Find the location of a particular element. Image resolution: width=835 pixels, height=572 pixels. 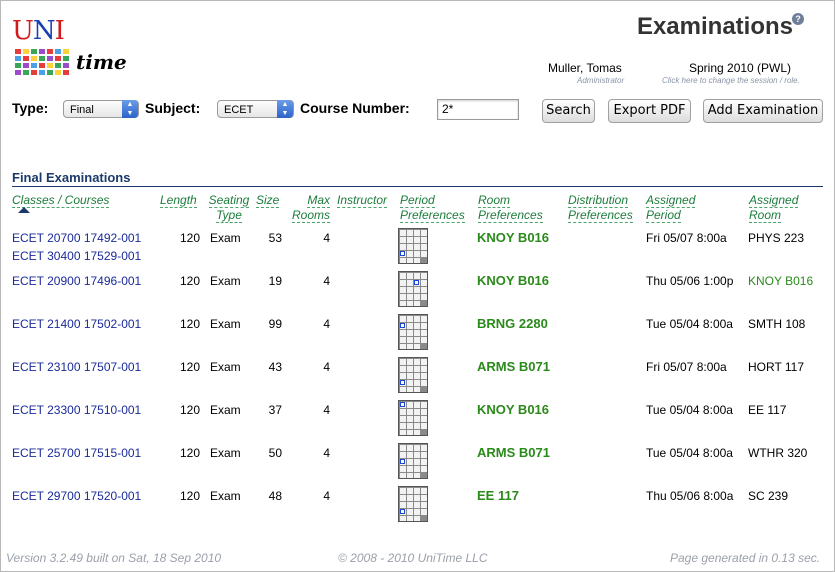

search-button: Search is located at coordinates (568, 111).